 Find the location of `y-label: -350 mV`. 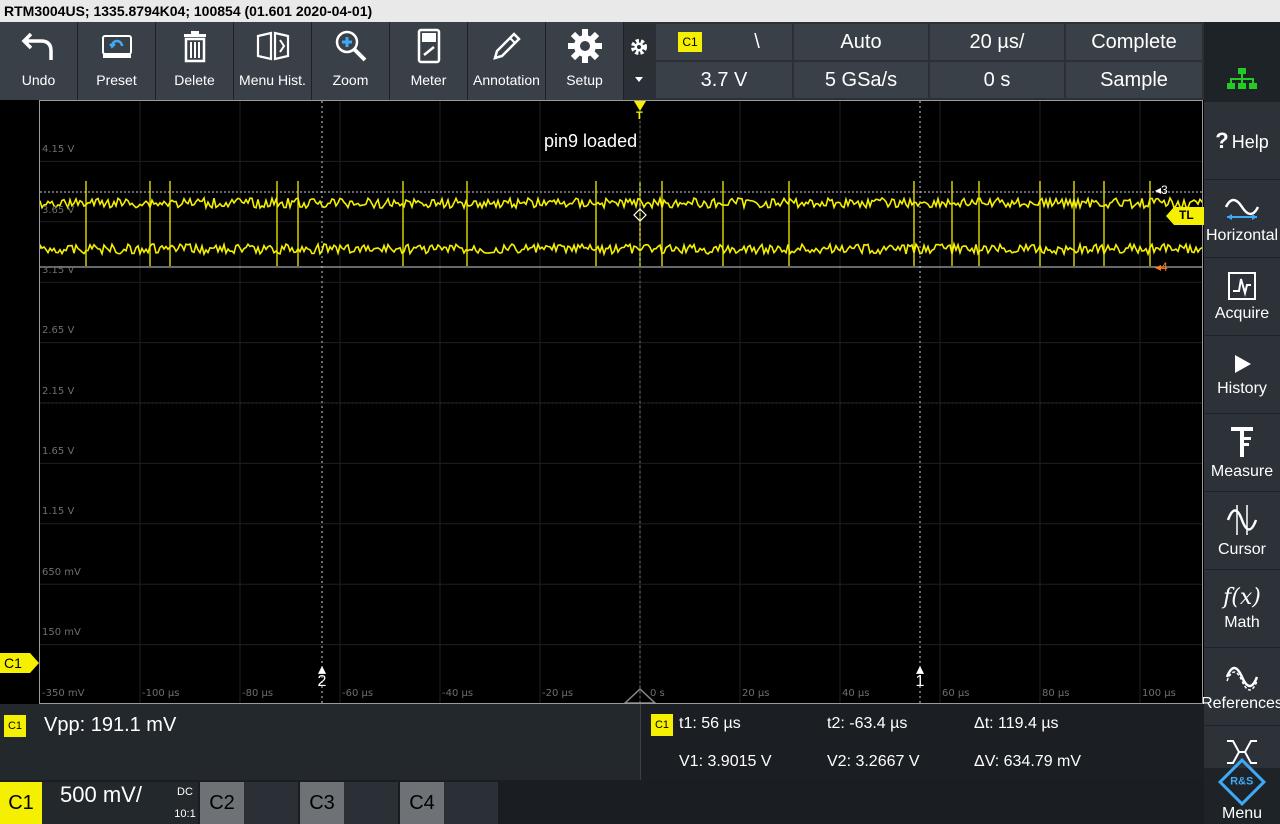

y-label: -350 mV is located at coordinates (63, 693).